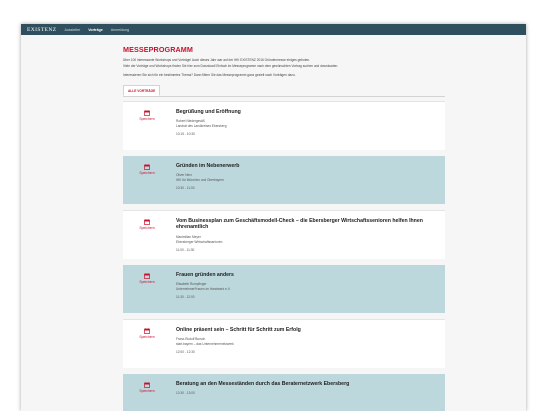 The height and width of the screenshot is (411, 550). What do you see at coordinates (199, 241) in the screenshot?
I see `program-org: Ebersberger Wirtschaftssenioren` at bounding box center [199, 241].